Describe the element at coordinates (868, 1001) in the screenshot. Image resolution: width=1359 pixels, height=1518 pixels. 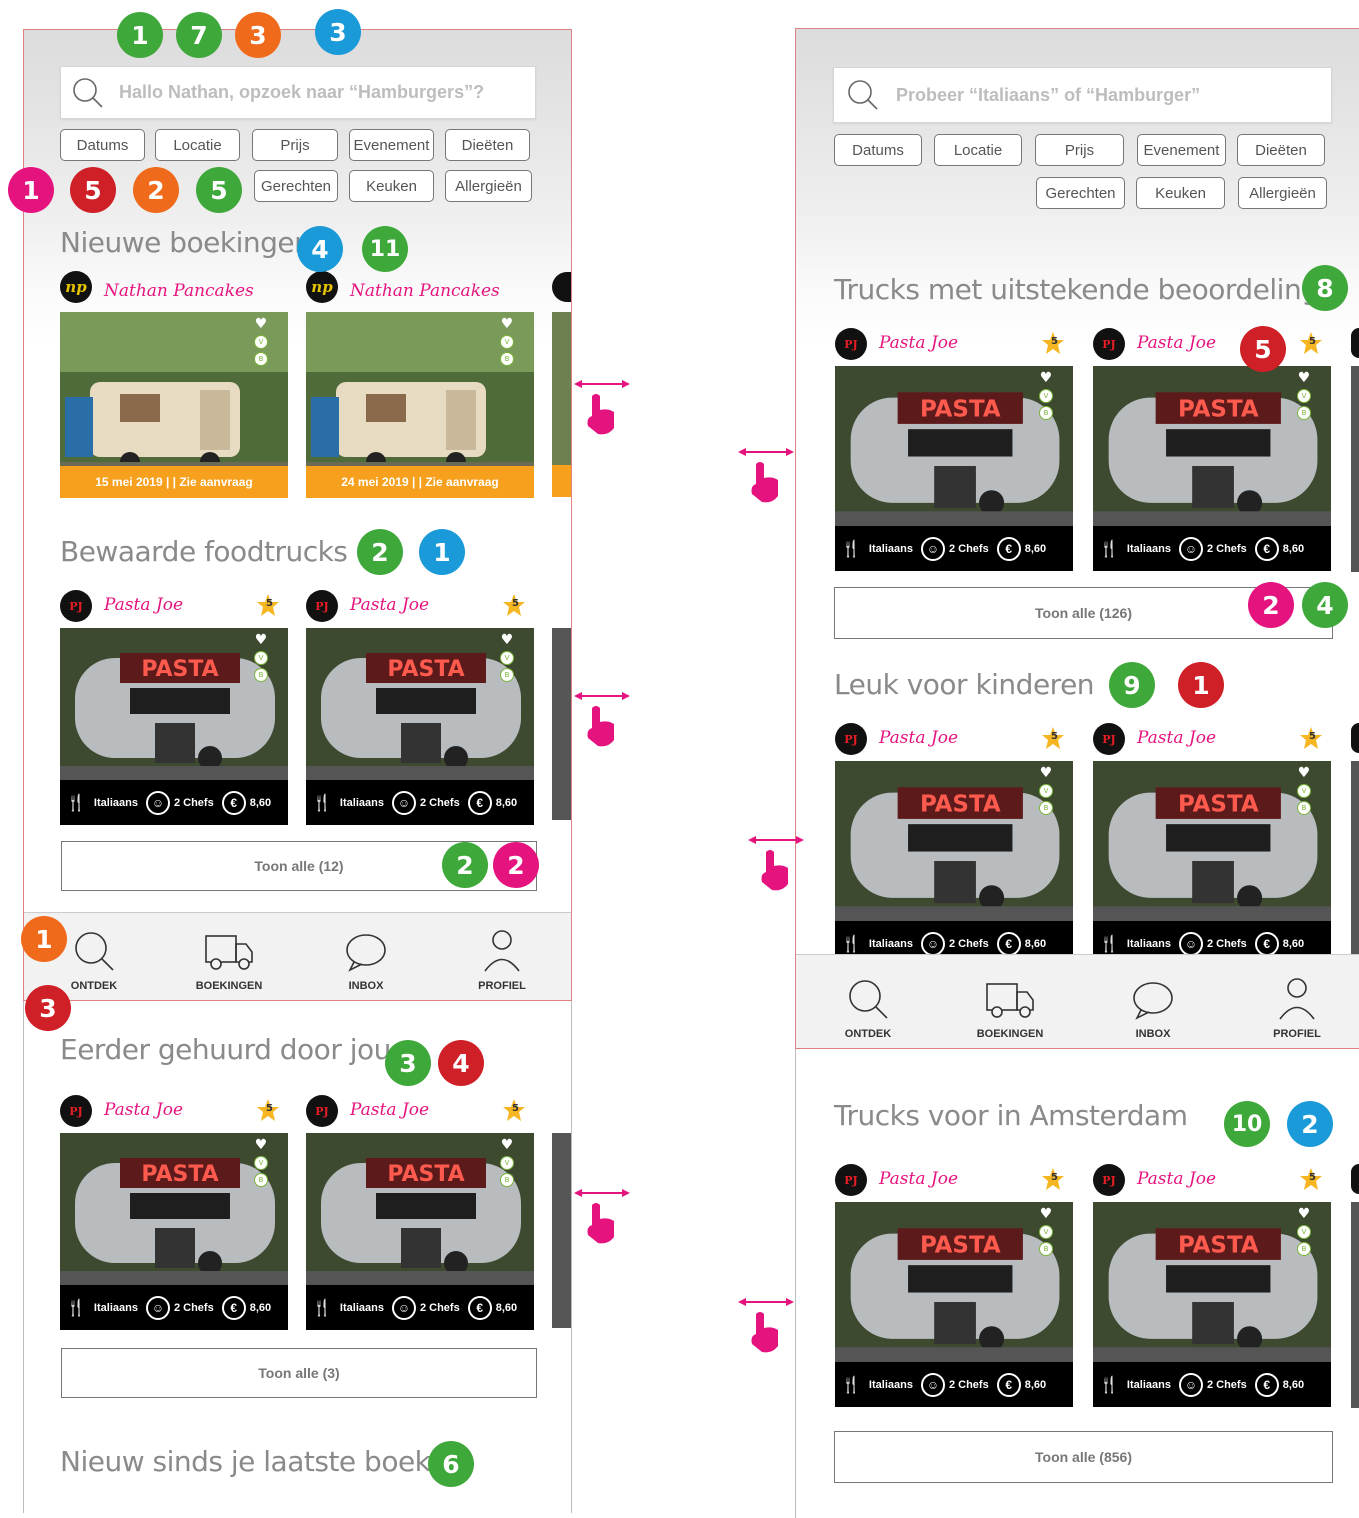
I see `nav-ontdek: ONTDEK` at that location.